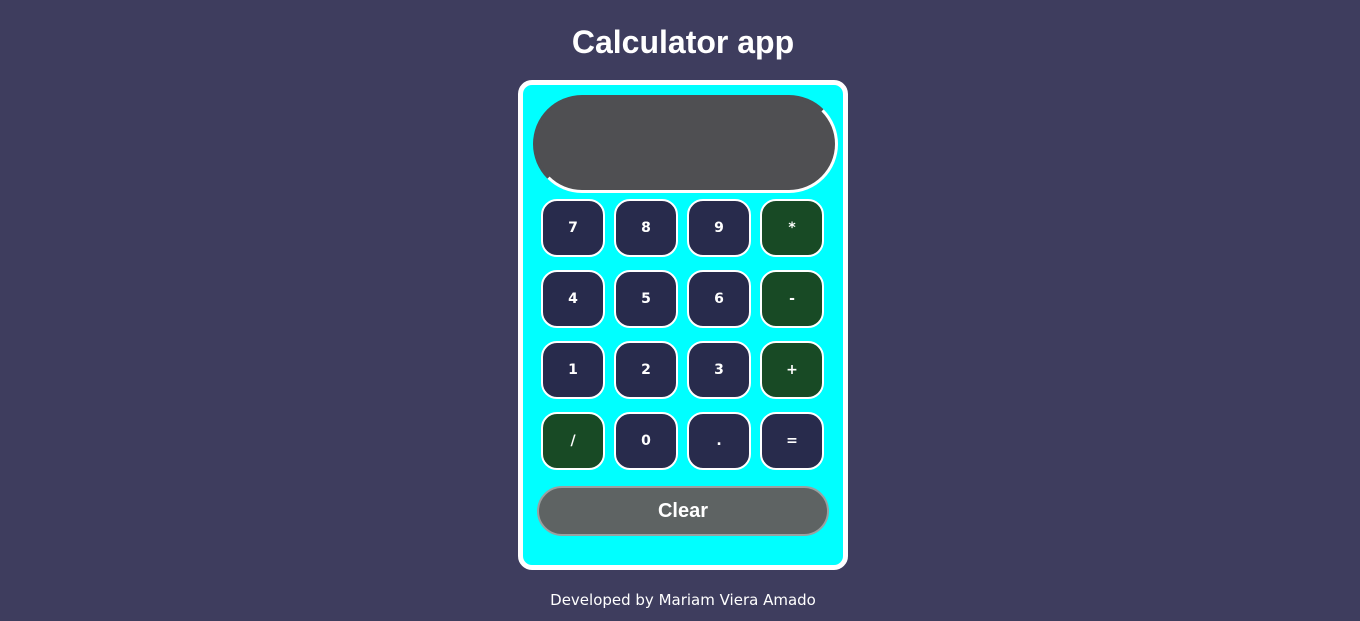 Image resolution: width=1360 pixels, height=621 pixels. I want to click on key-divide: /, so click(573, 441).